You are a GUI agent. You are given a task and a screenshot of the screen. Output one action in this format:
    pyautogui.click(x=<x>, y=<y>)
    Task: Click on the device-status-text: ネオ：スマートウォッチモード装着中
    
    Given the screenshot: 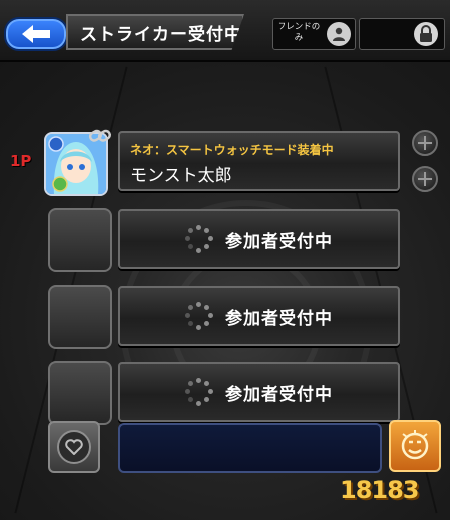 What is the action you would take?
    pyautogui.click(x=232, y=150)
    